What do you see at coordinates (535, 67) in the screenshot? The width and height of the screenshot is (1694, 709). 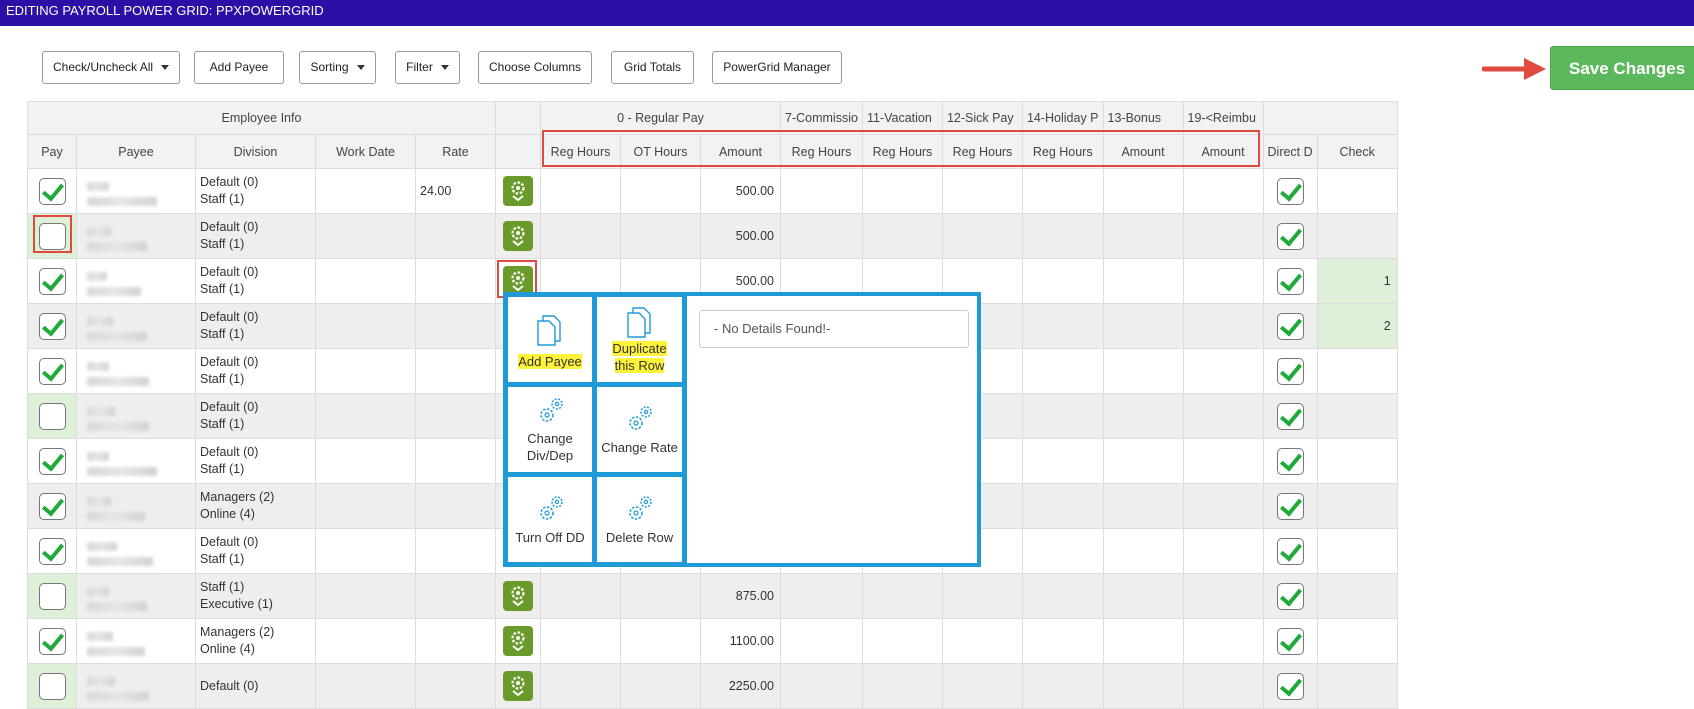 I see `choose-columns-button: Choose Columns` at bounding box center [535, 67].